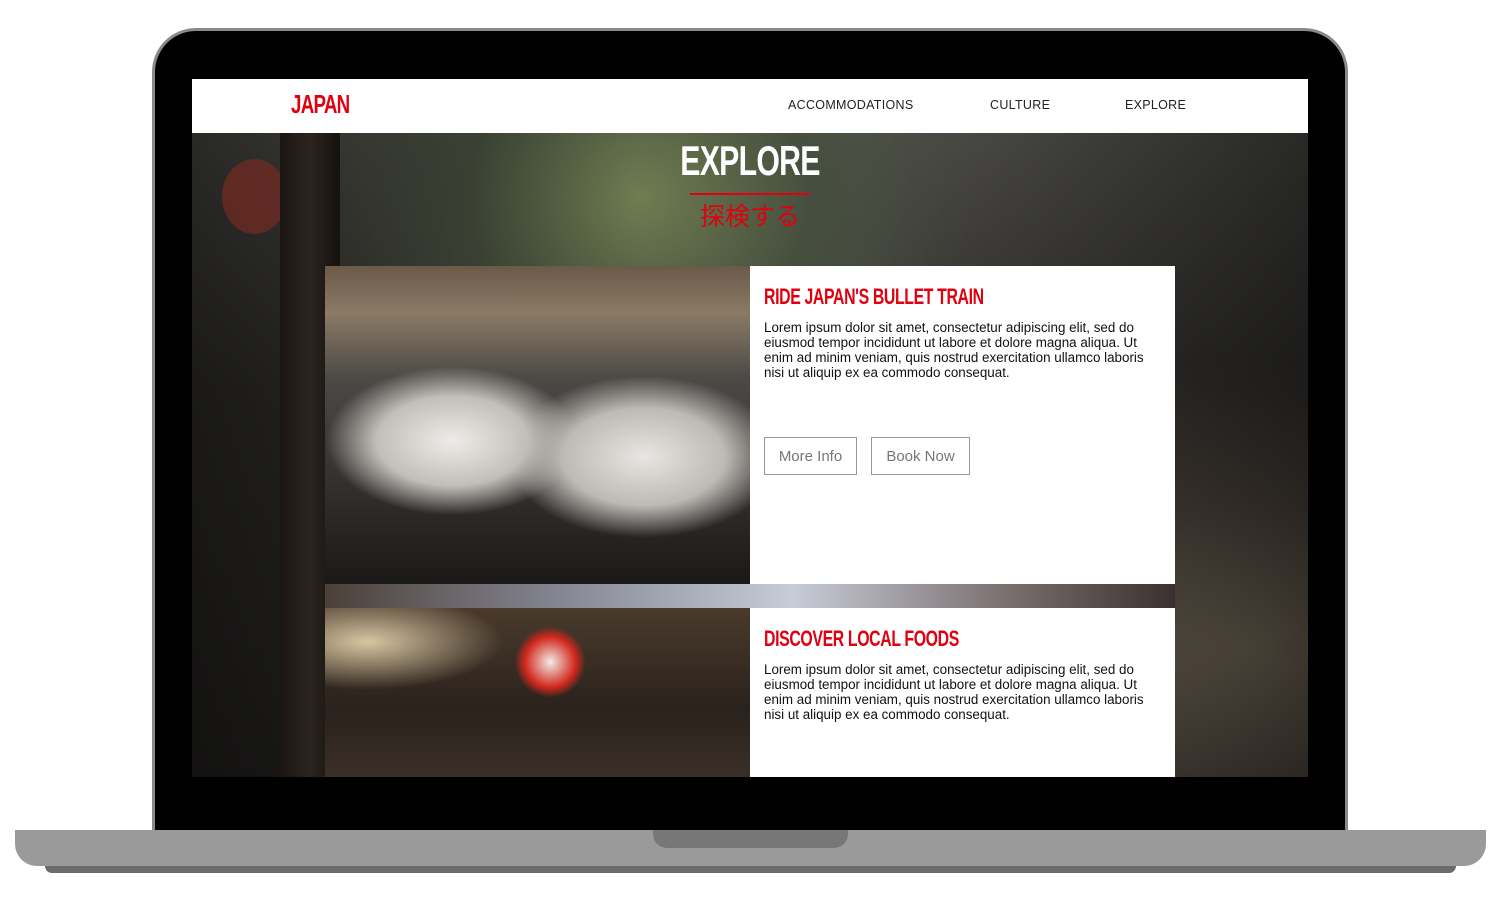  I want to click on more-info-button: More Info, so click(810, 456).